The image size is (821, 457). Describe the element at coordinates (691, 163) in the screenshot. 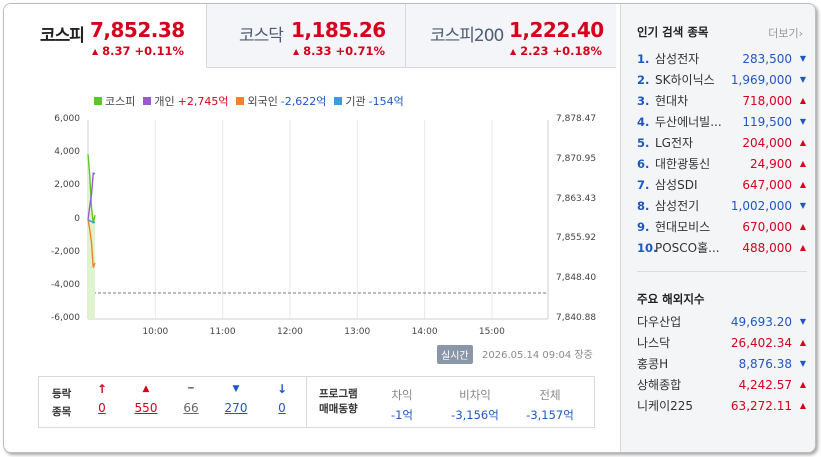

I see `stock-name: 대한광통신` at that location.